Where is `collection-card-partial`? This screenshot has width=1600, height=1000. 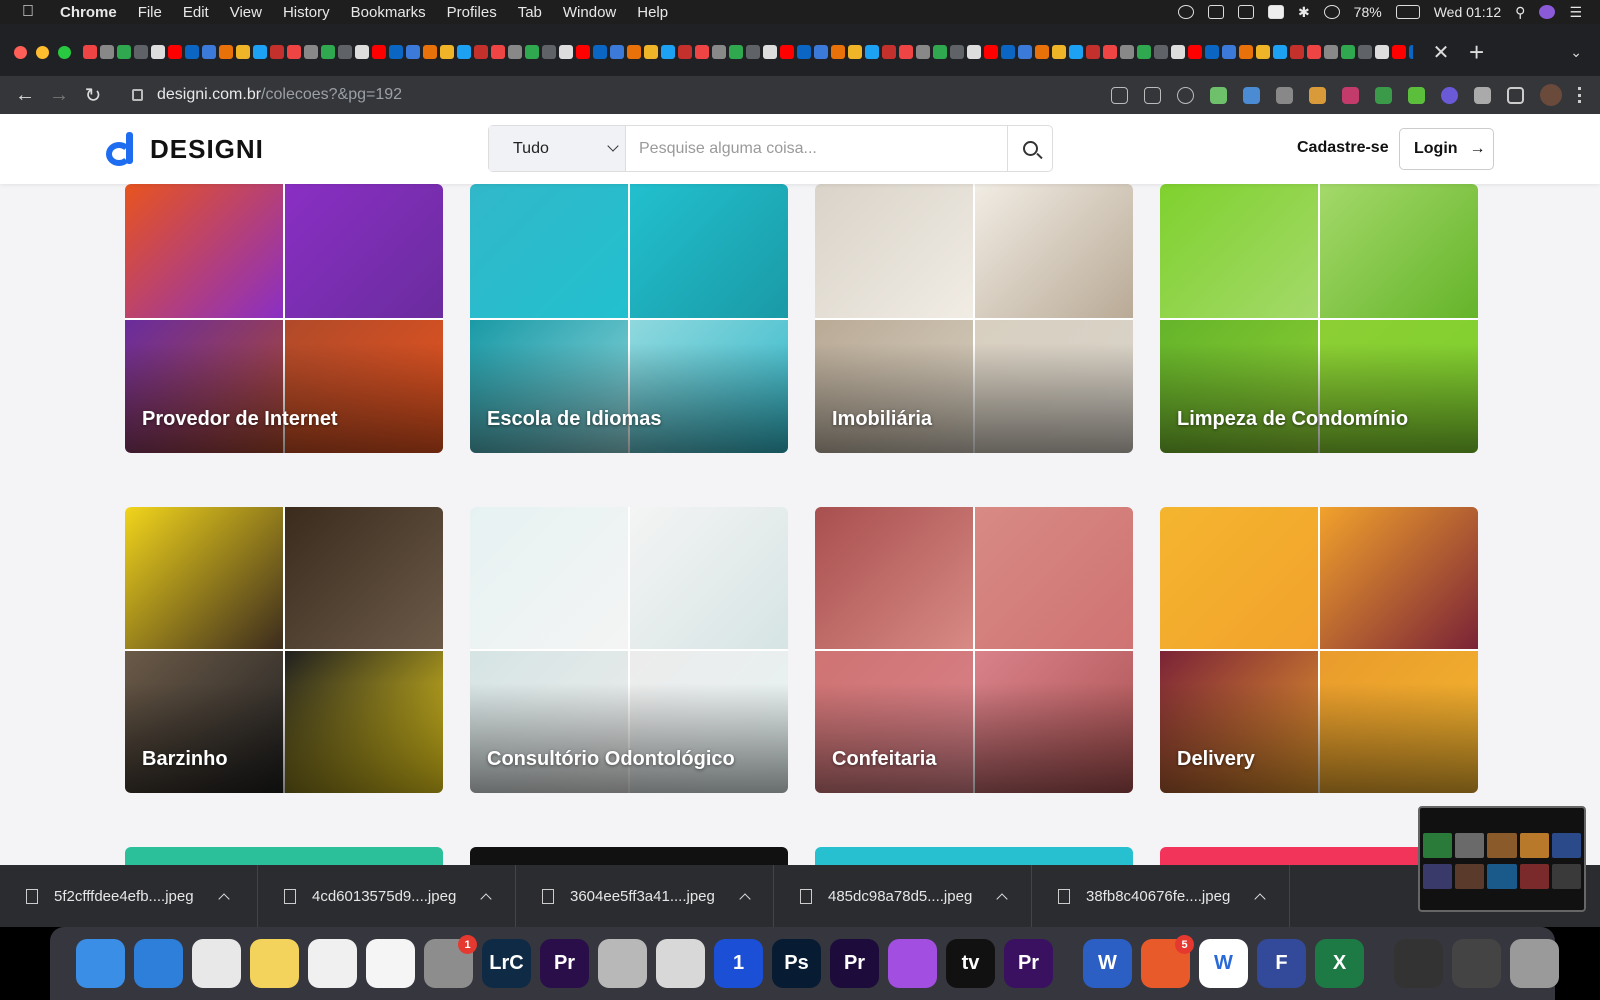
collection-card-partial is located at coordinates (974, 856).